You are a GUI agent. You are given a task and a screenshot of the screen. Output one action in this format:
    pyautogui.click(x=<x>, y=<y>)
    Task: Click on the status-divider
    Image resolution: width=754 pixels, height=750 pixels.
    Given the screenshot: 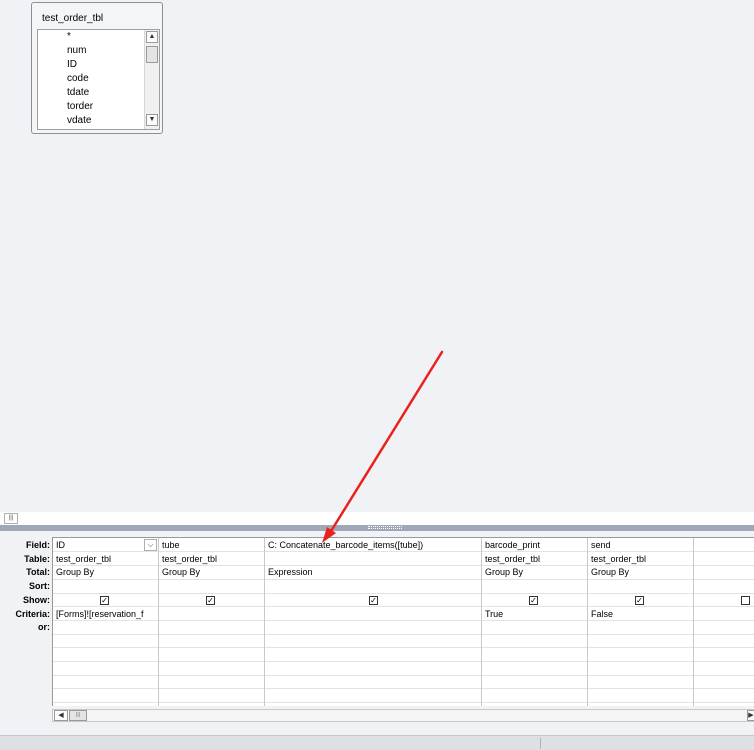 What is the action you would take?
    pyautogui.click(x=540, y=743)
    